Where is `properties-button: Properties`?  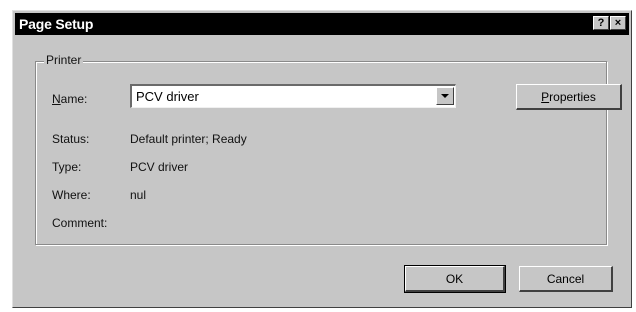
properties-button: Properties is located at coordinates (569, 97).